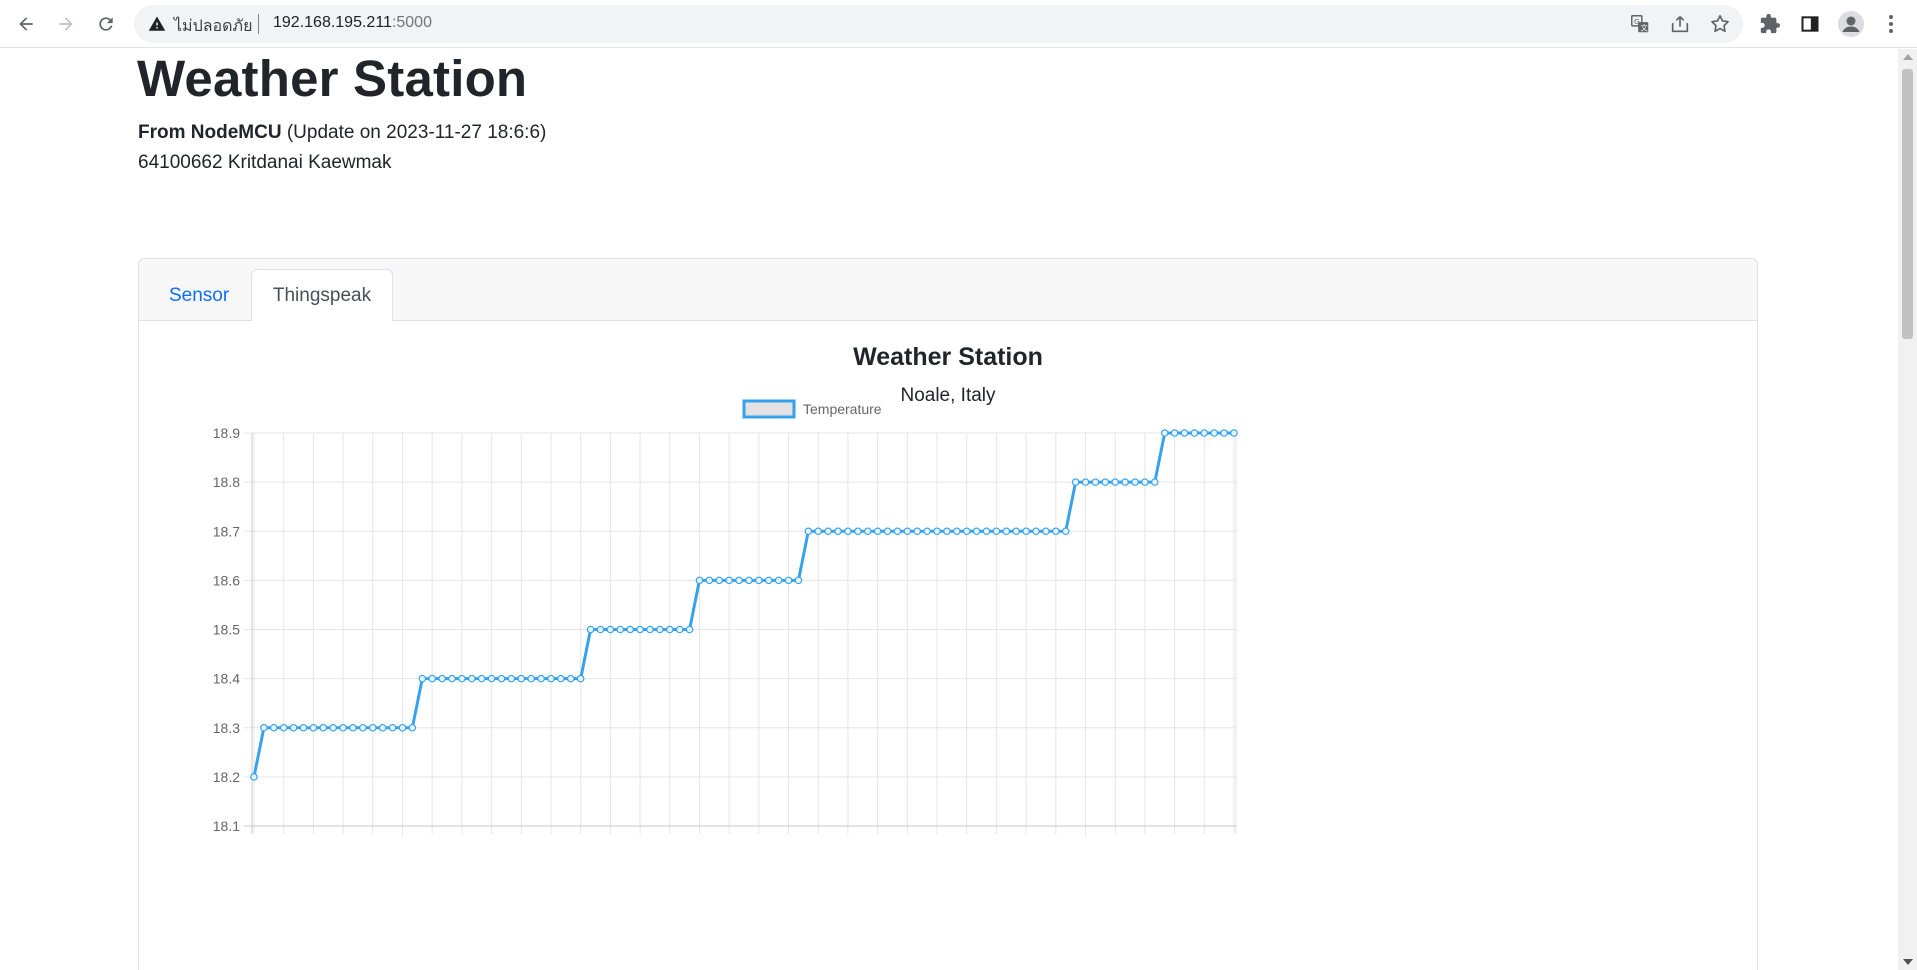 The height and width of the screenshot is (970, 1917). I want to click on y-tick-label: 18.7, so click(226, 531).